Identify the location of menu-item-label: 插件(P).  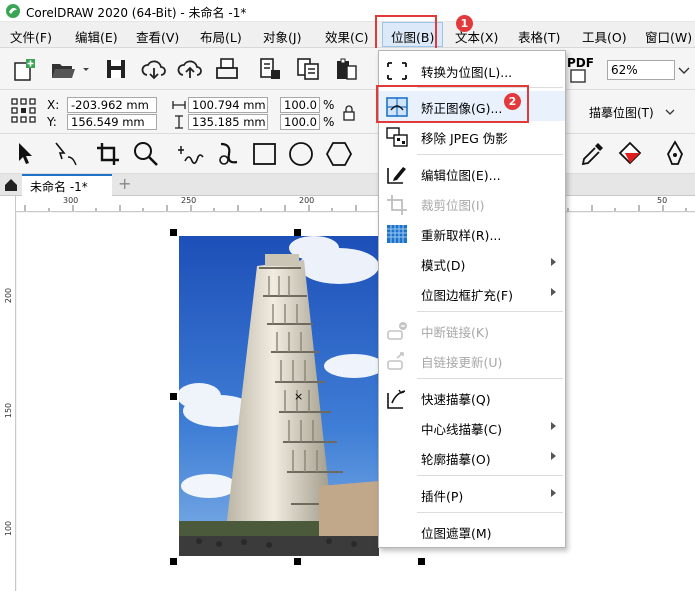
(442, 496).